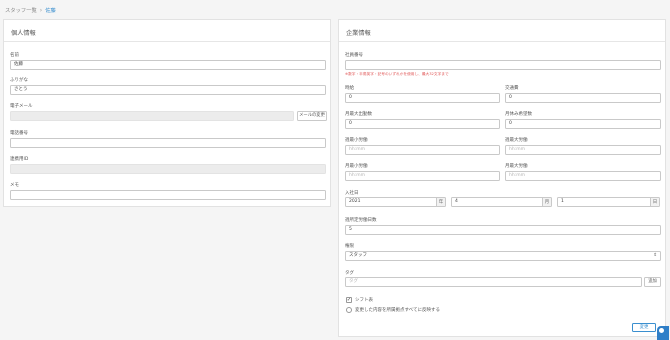  Describe the element at coordinates (352, 193) in the screenshot. I see `join-date-label: 入社日` at that location.